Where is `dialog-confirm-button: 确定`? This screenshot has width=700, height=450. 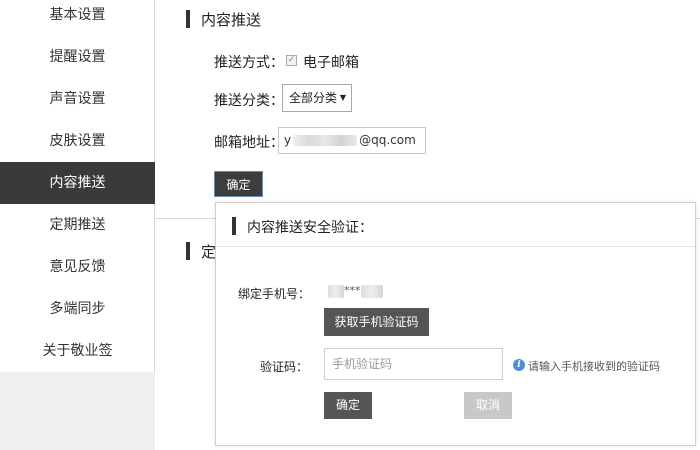
dialog-confirm-button: 确定 is located at coordinates (348, 405).